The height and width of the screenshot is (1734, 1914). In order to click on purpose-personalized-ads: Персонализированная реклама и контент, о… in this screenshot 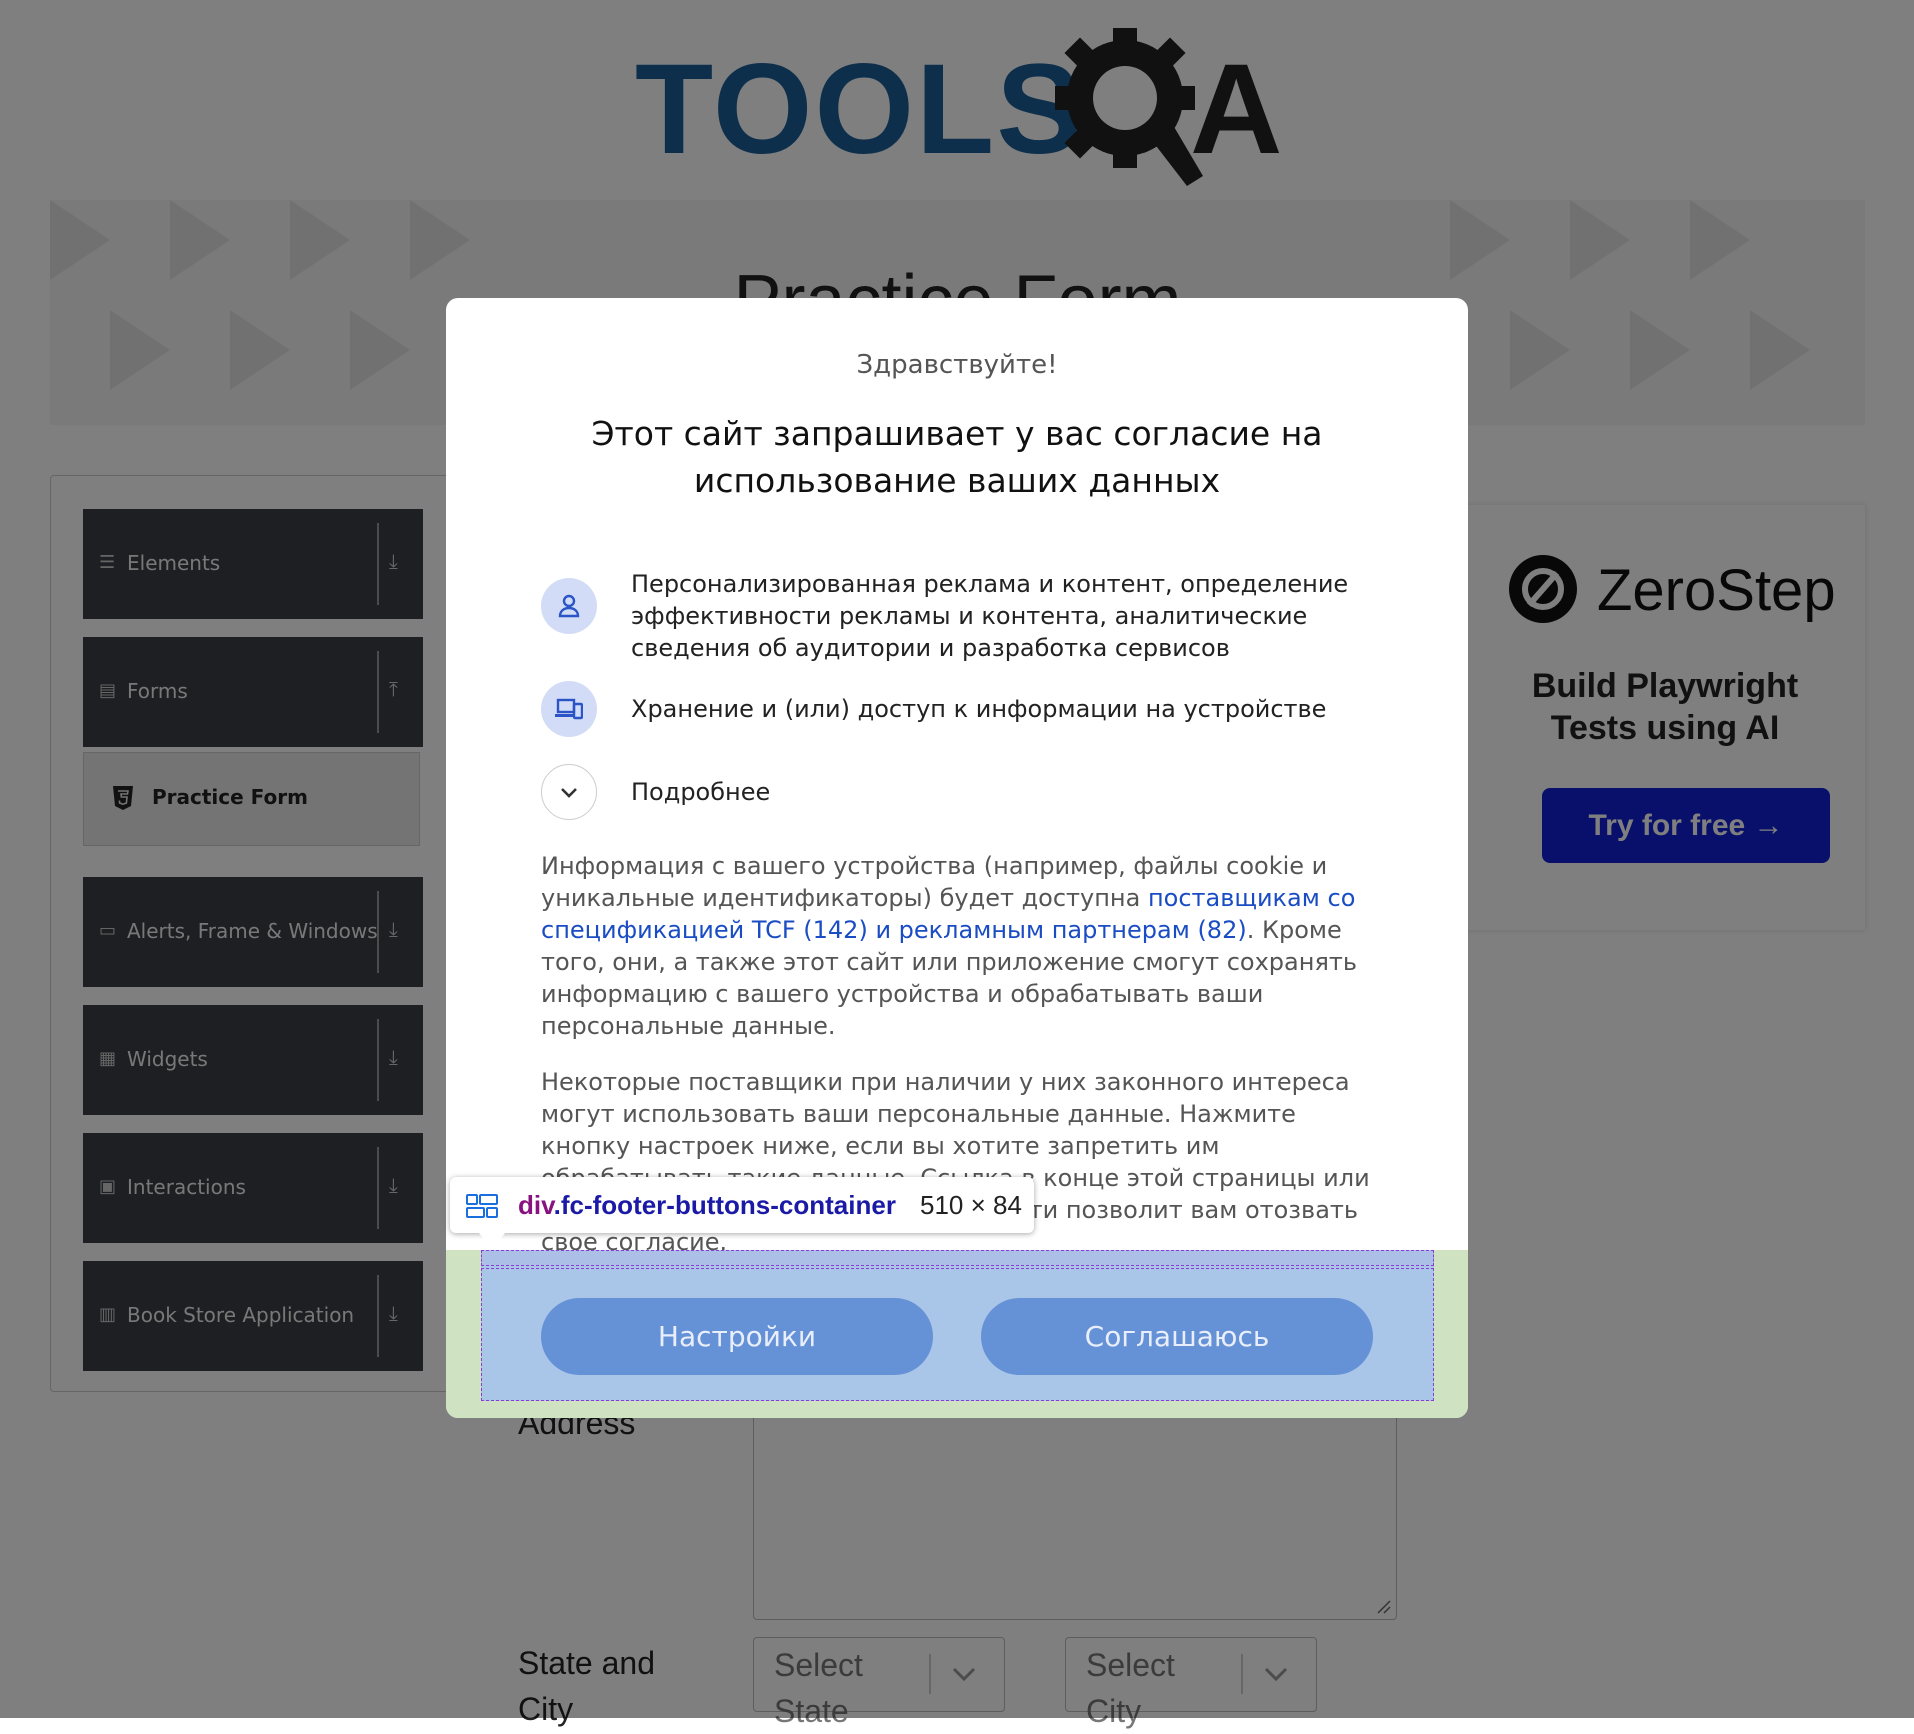, I will do `click(961, 618)`.